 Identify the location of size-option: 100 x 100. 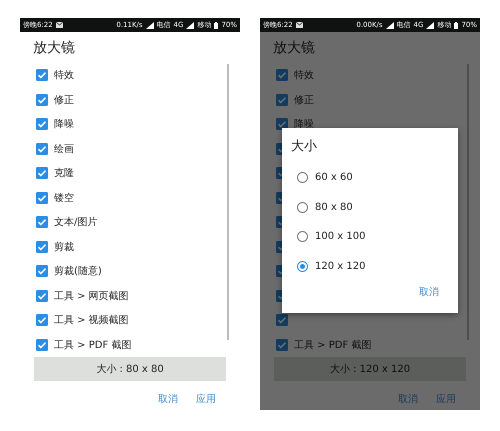
(370, 237).